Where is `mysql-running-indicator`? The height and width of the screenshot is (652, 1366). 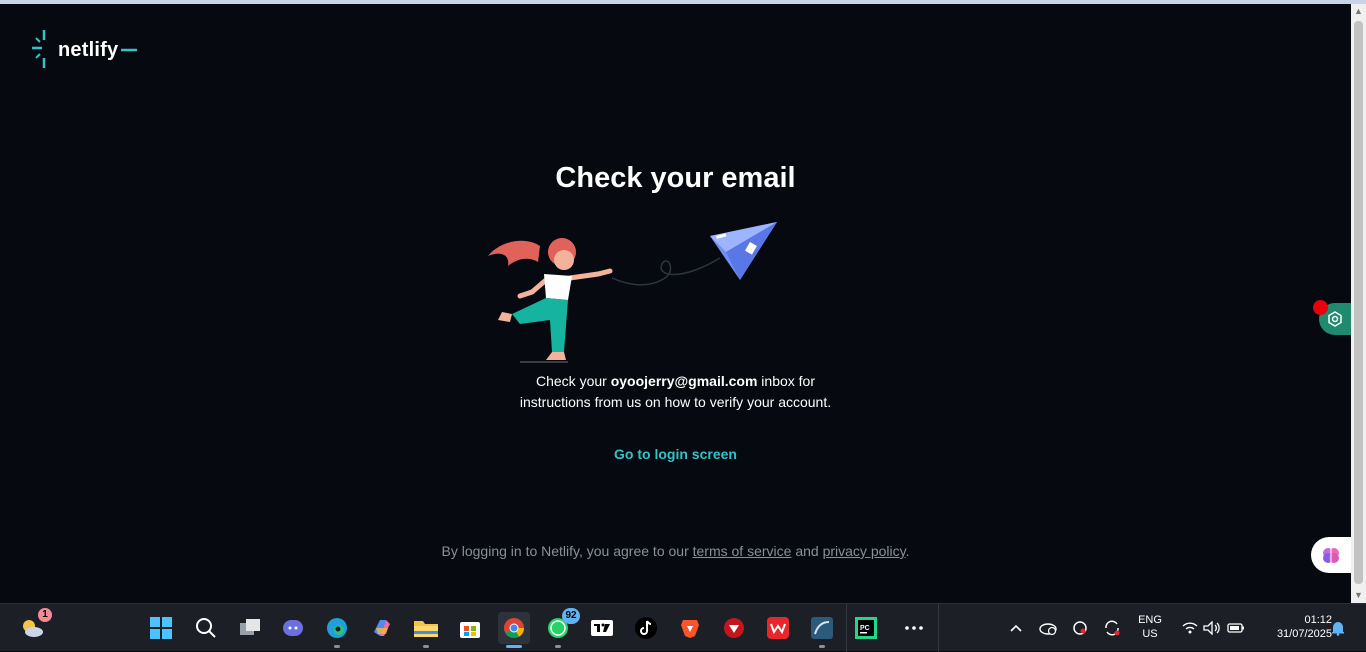 mysql-running-indicator is located at coordinates (822, 646).